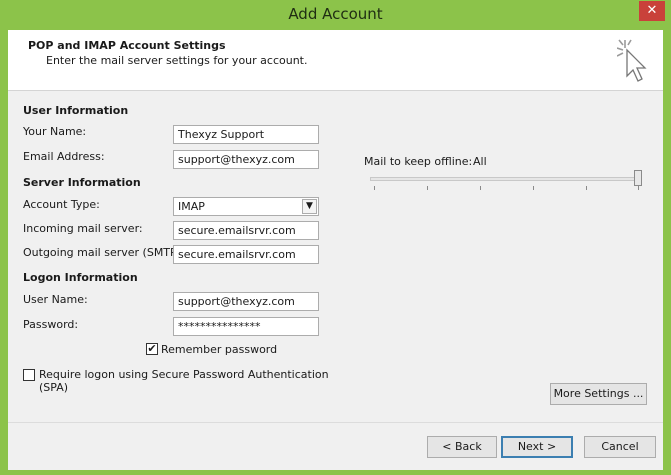 This screenshot has height=475, width=671. I want to click on title-bar: Add Account ✕, so click(335, 15).